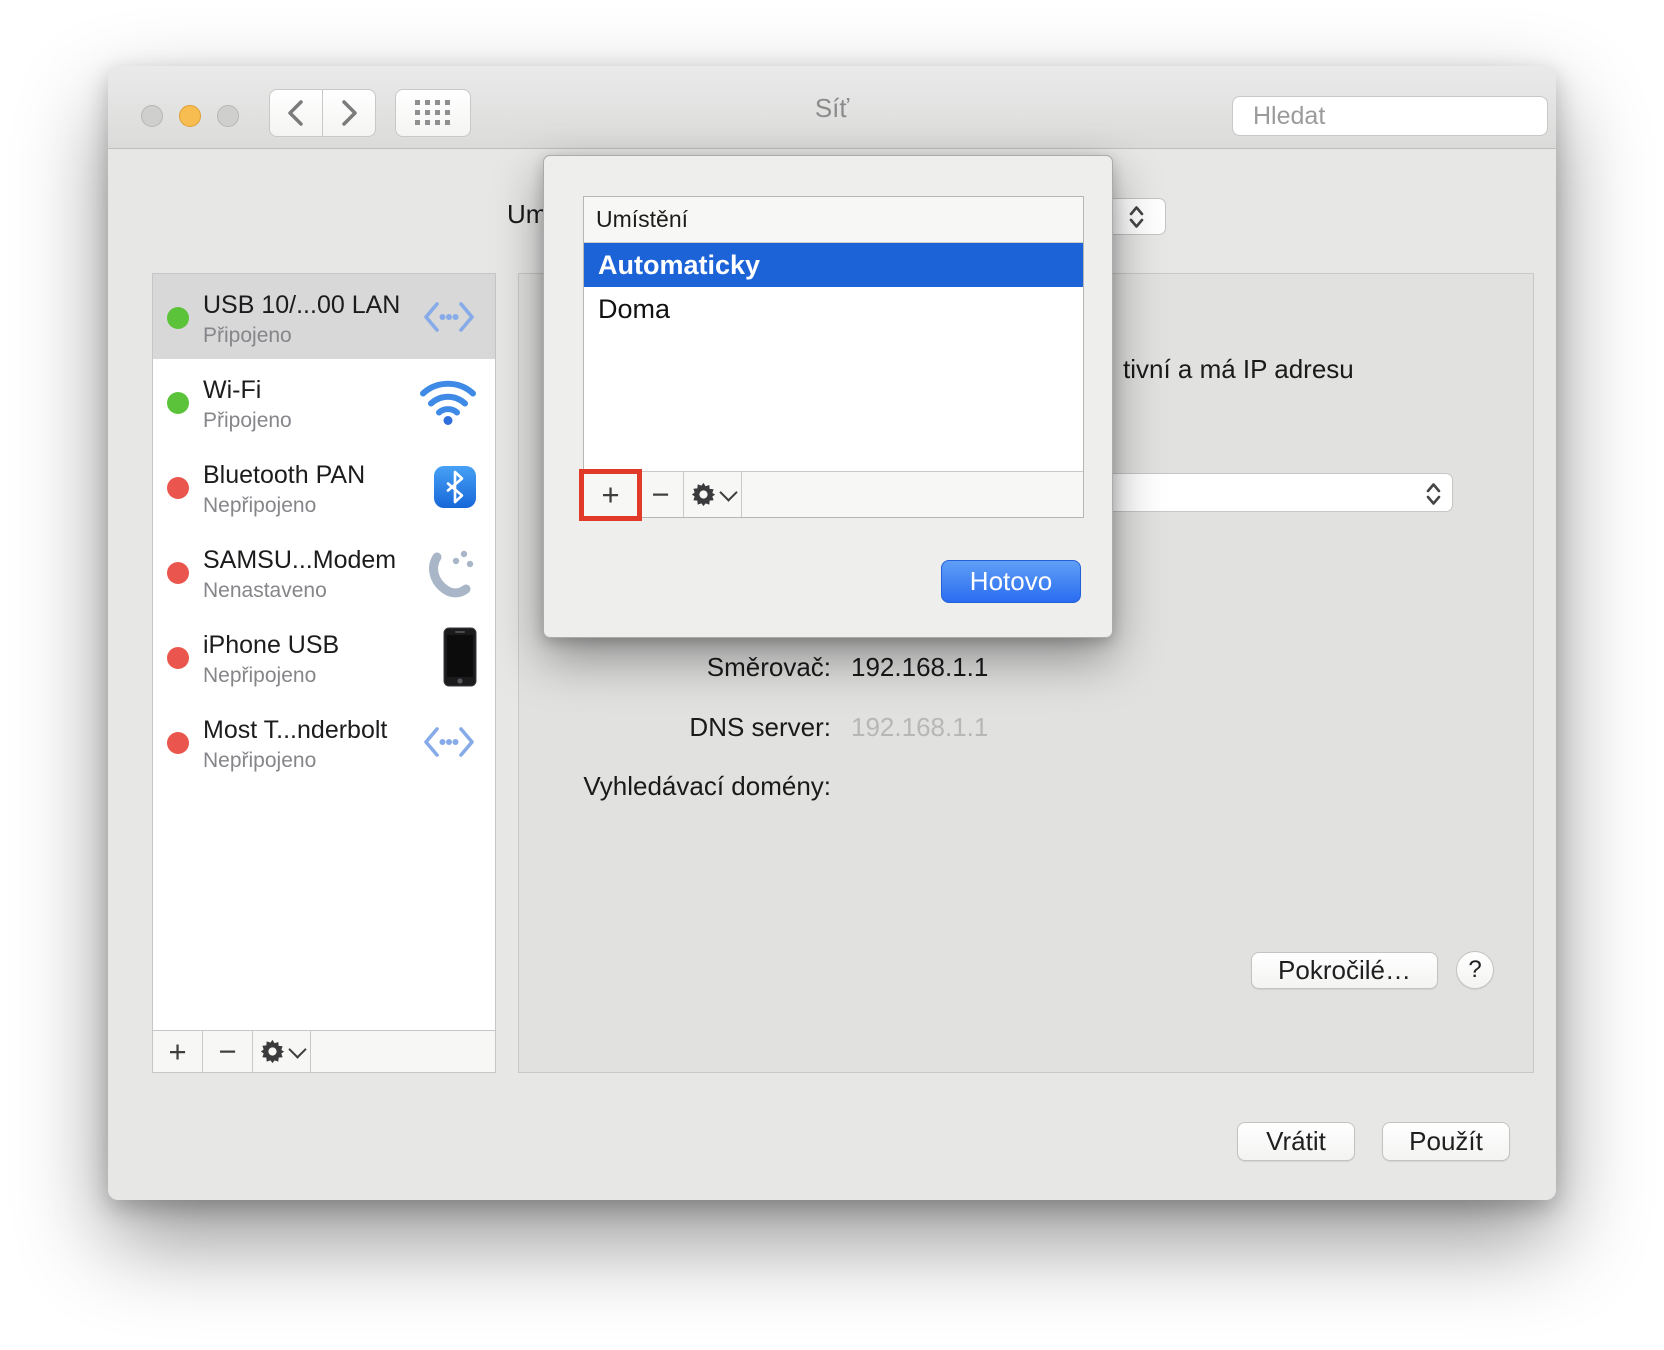  What do you see at coordinates (1238, 369) in the screenshot?
I see `status-text-fragment: tivní a má IP adresu` at bounding box center [1238, 369].